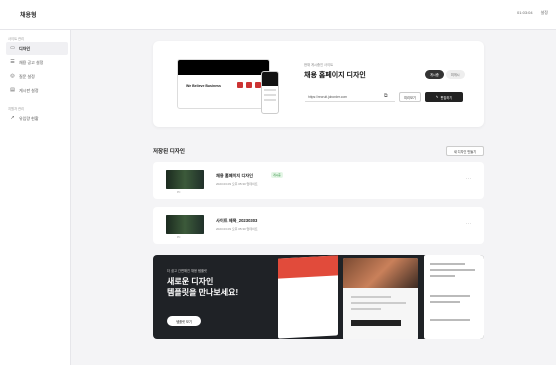 Image resolution: width=556 pixels, height=365 pixels. What do you see at coordinates (27, 76) in the screenshot?
I see `sidebar-item-label: 질문 설정` at bounding box center [27, 76].